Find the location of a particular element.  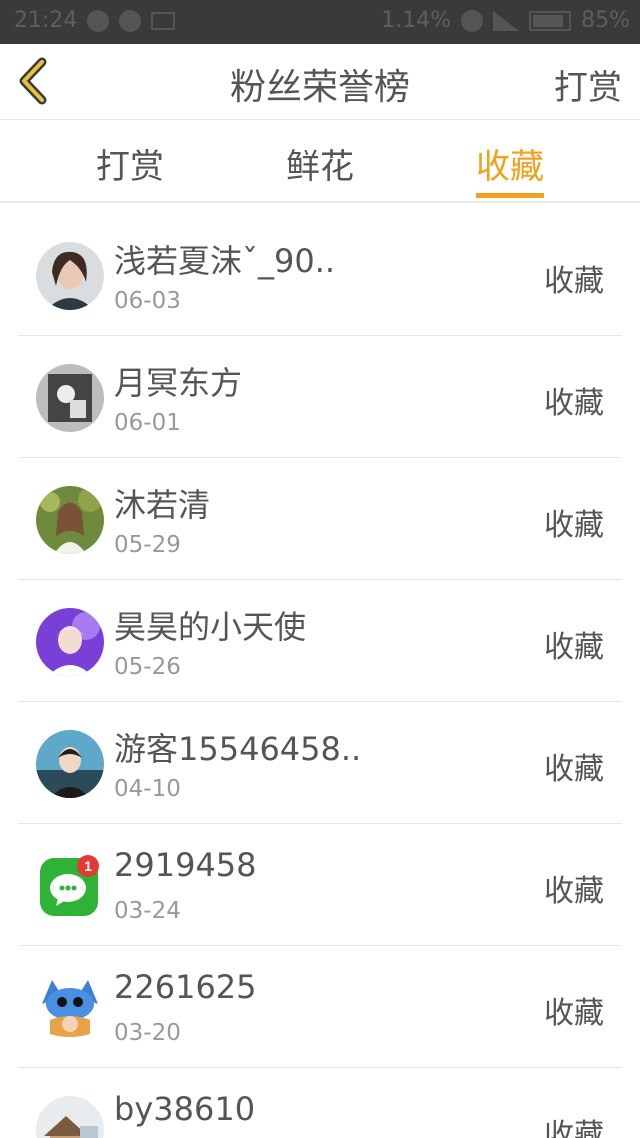

status-battery-level: 85% is located at coordinates (605, 20).